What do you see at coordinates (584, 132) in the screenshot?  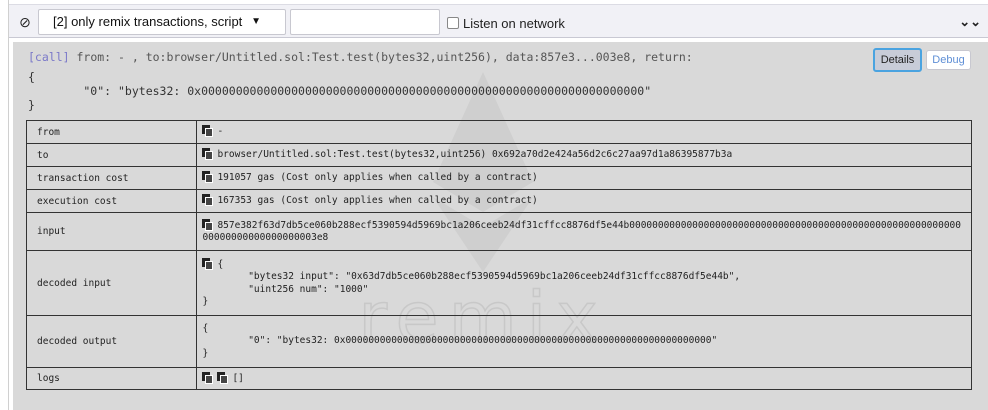 I see `row-value: -` at bounding box center [584, 132].